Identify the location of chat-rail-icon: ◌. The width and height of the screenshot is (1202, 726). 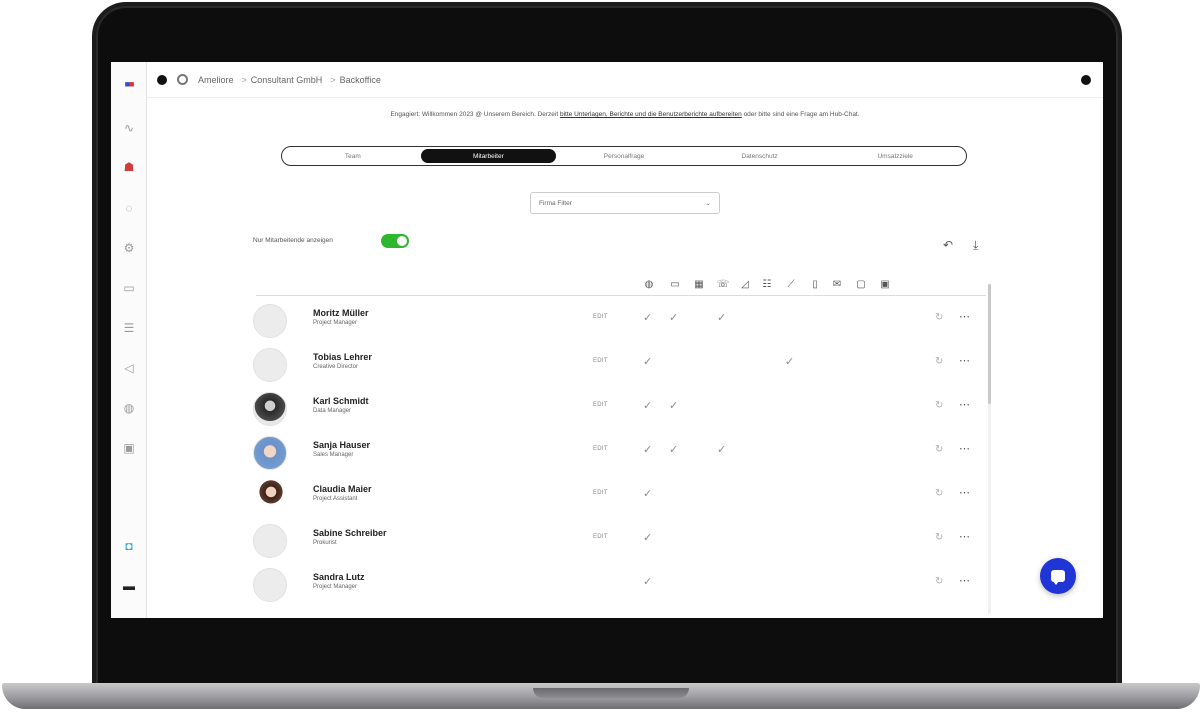
(129, 208).